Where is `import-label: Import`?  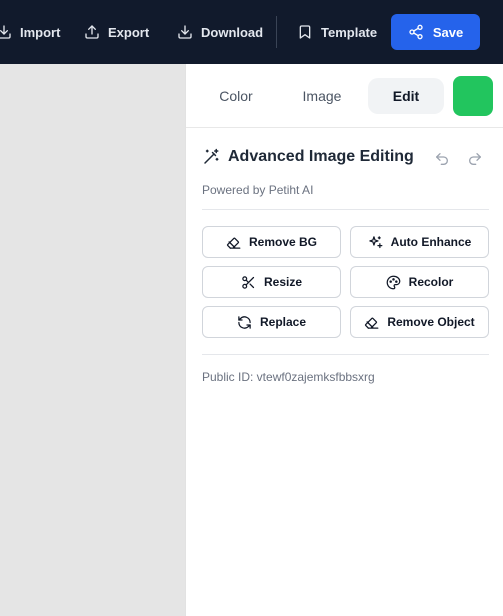
import-label: Import is located at coordinates (40, 32).